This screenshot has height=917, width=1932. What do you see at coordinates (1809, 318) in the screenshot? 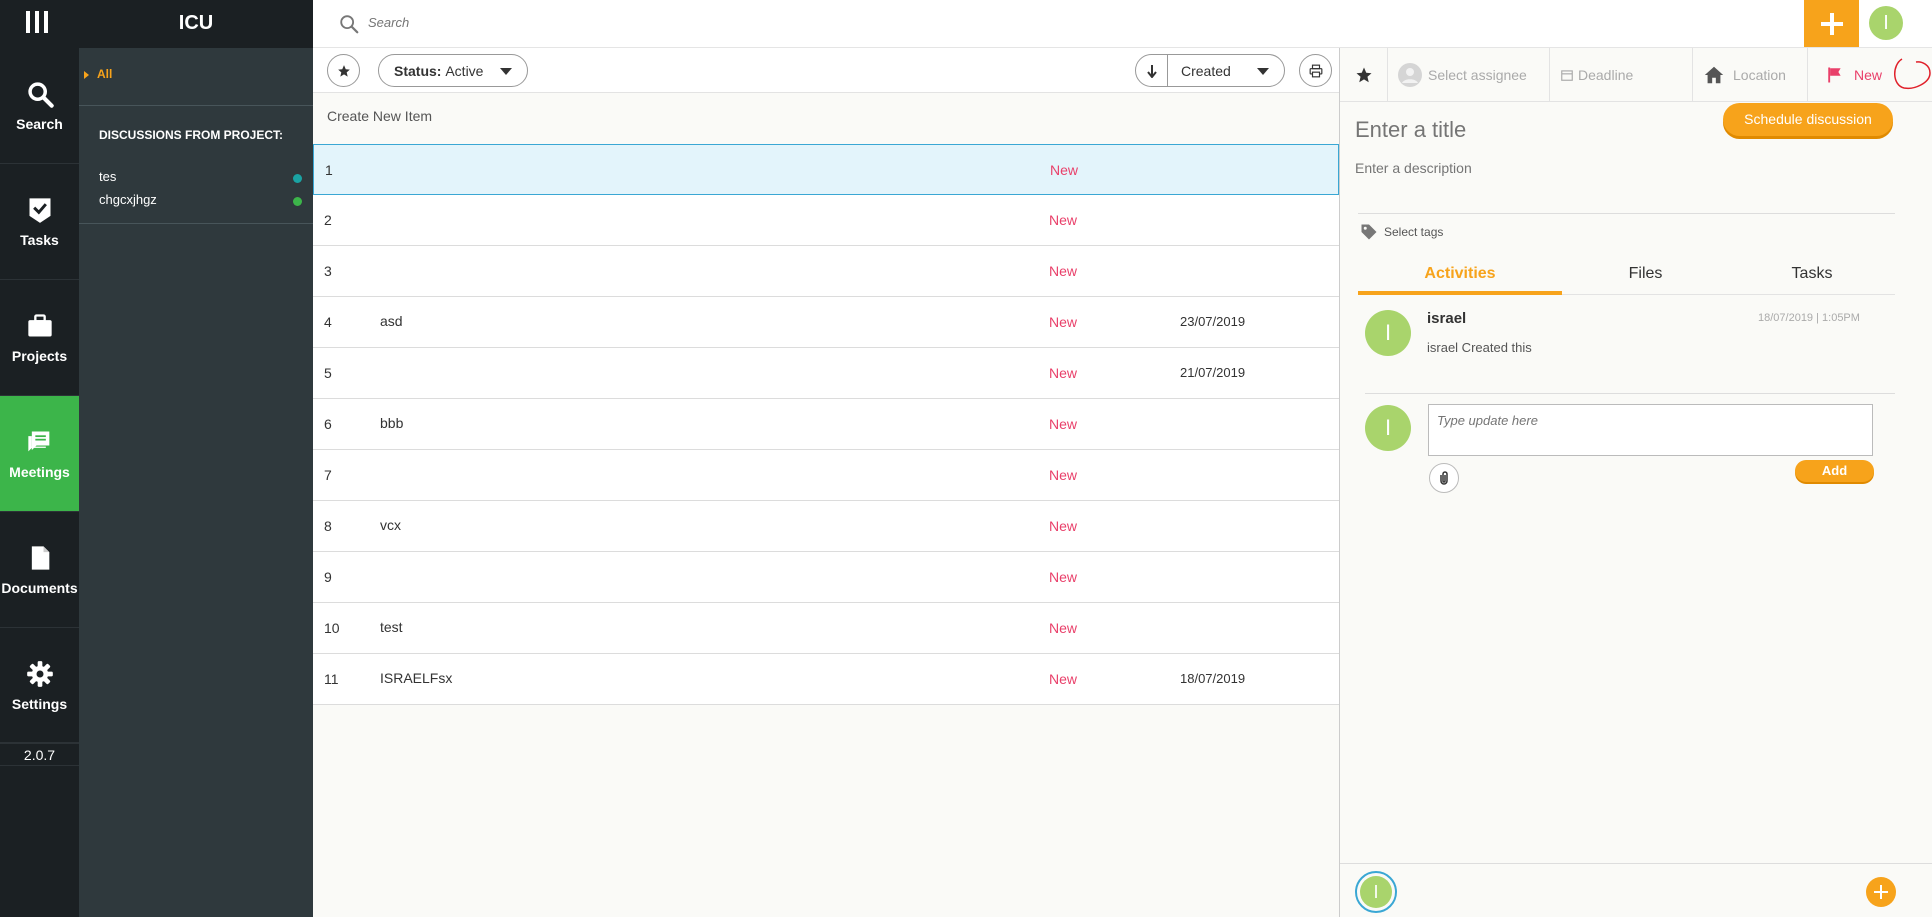
I see `activity-time: 18/07/2019 | 1:05PM` at bounding box center [1809, 318].